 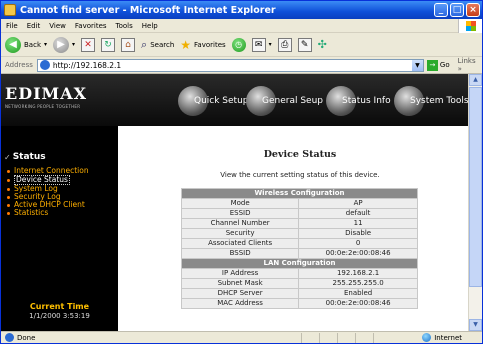 I want to click on address-dropdown-icon: ▼, so click(x=417, y=65).